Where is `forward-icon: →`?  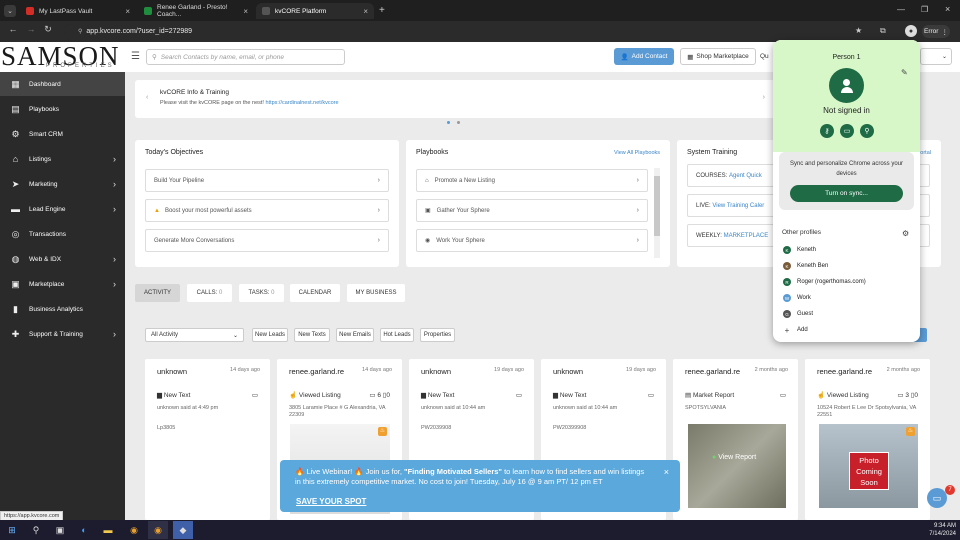 forward-icon: → is located at coordinates (31, 29).